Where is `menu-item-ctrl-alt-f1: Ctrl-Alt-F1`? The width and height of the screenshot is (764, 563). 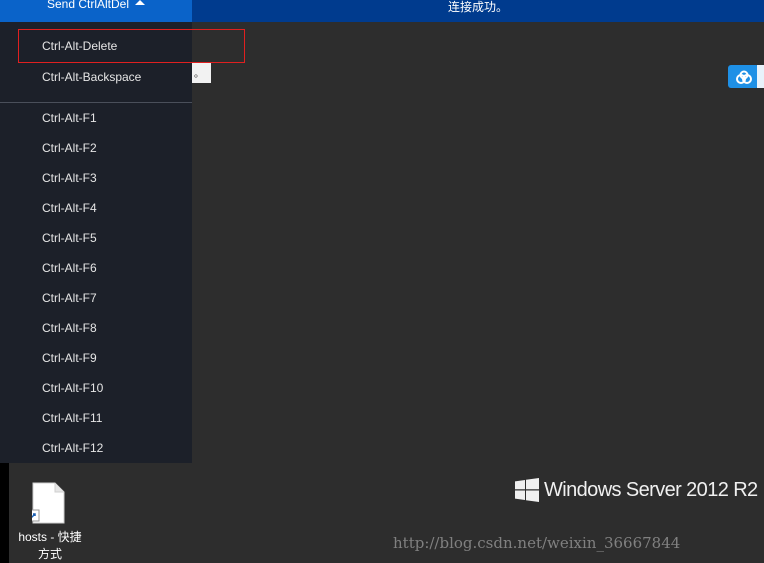 menu-item-ctrl-alt-f1: Ctrl-Alt-F1 is located at coordinates (96, 118).